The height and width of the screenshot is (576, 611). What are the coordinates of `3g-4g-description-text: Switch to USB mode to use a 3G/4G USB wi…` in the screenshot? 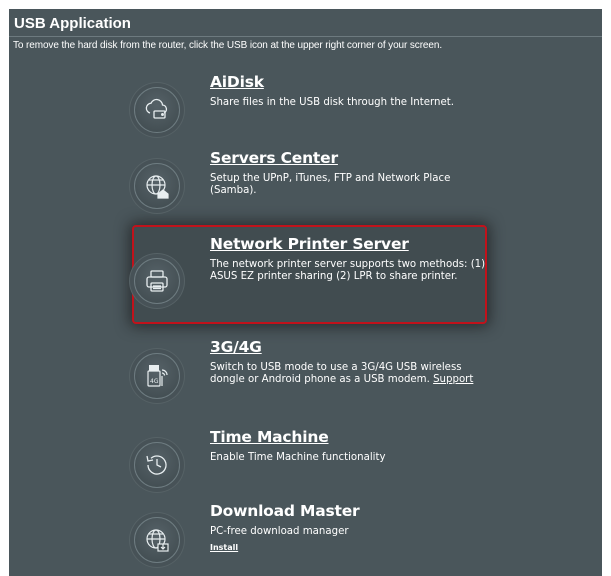 It's located at (336, 373).